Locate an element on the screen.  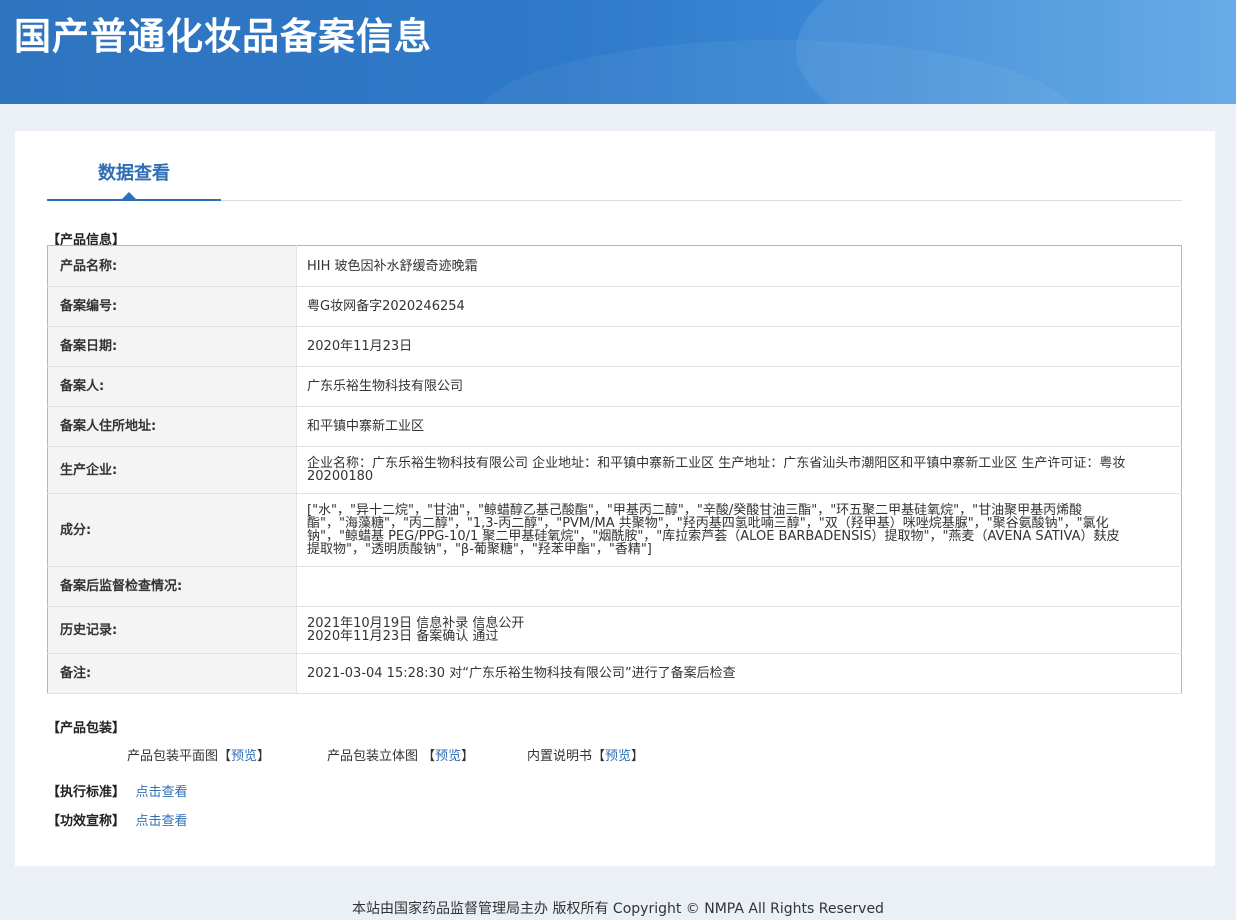
tab-data-view: 数据查看 is located at coordinates (134, 166).